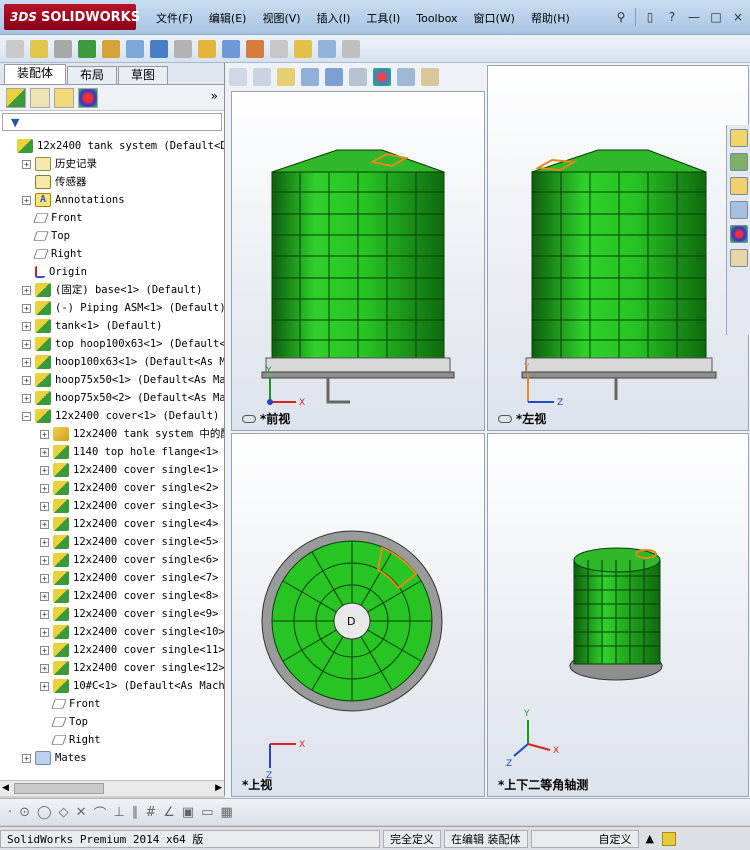  What do you see at coordinates (183, 48) in the screenshot?
I see `show-hidden-icon` at bounding box center [183, 48].